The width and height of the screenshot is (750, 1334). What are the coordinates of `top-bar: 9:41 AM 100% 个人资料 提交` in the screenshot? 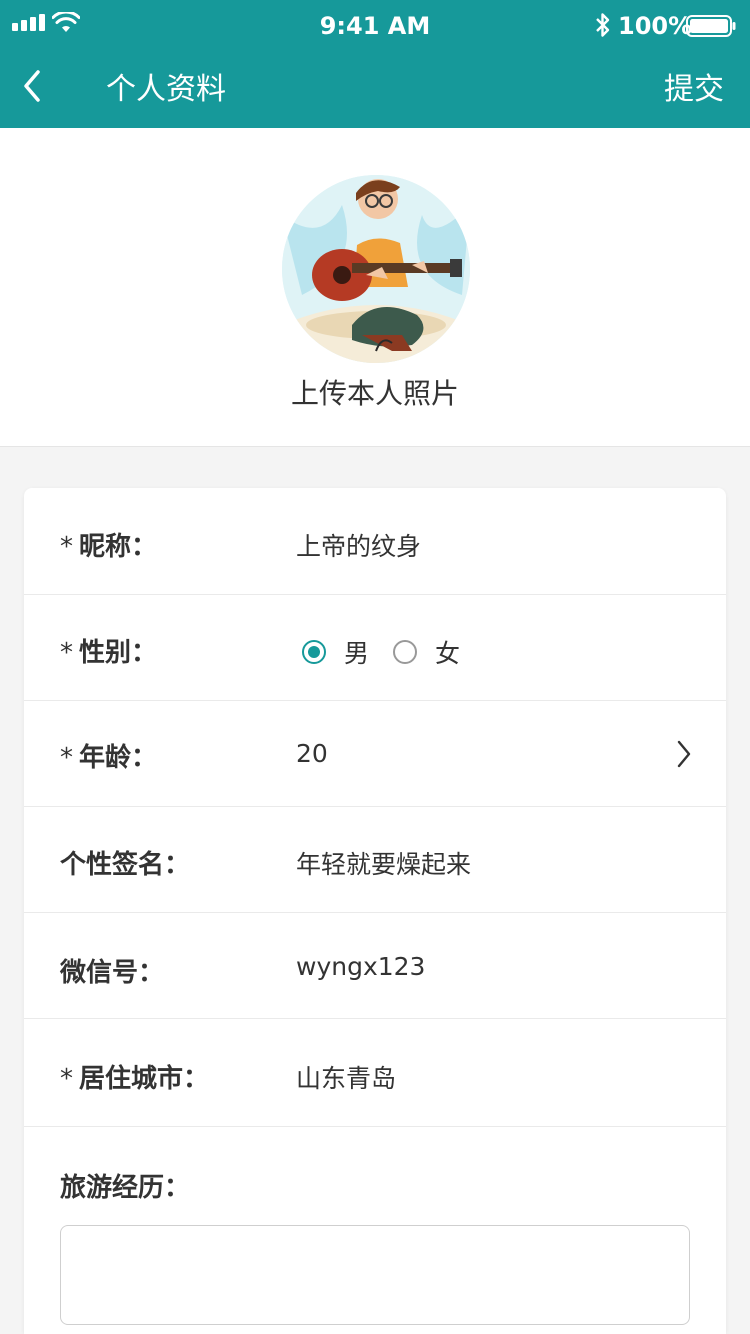 It's located at (375, 64).